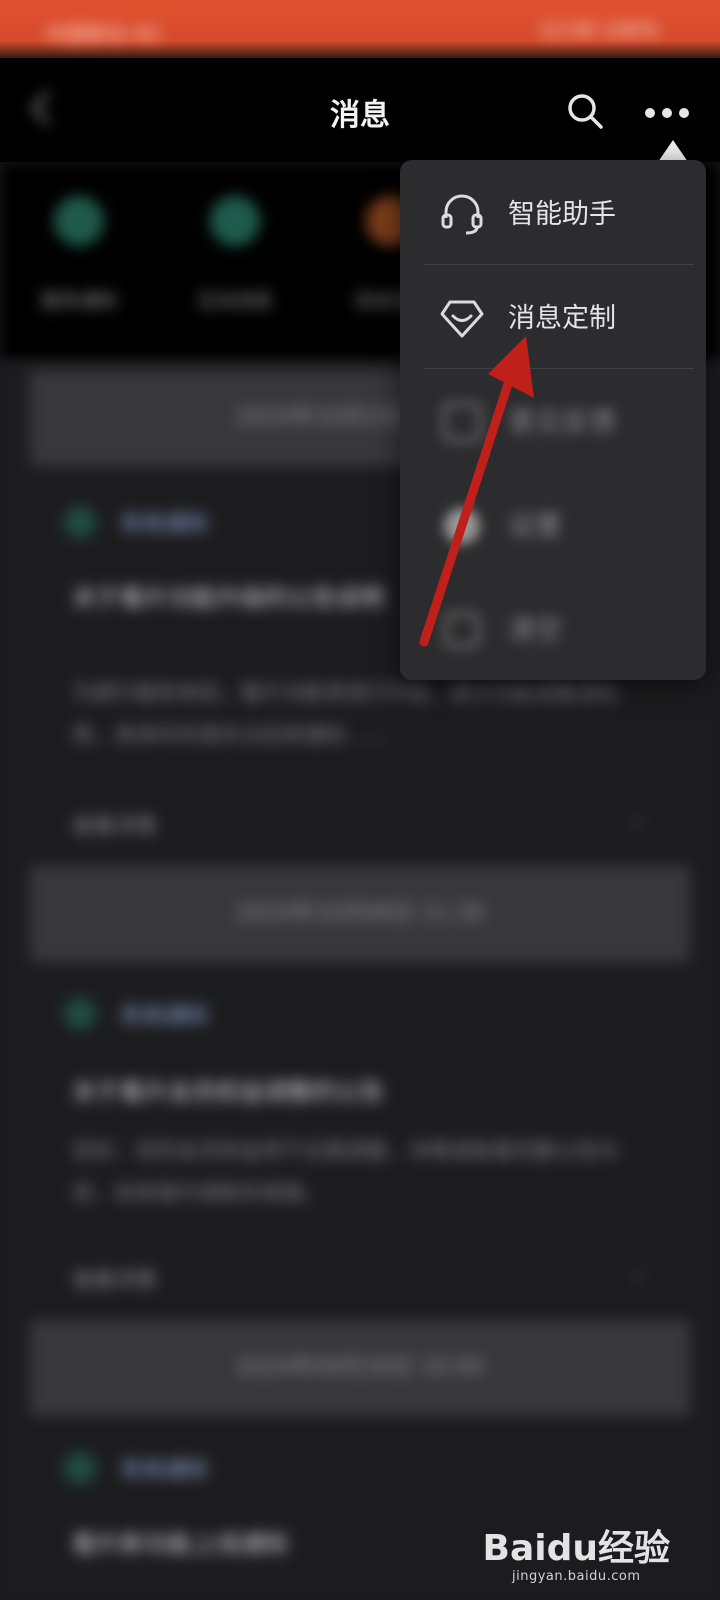 This screenshot has height=1600, width=720. Describe the element at coordinates (345, 1172) in the screenshot. I see `card-body: 您好，您的会员权益将于近期调整，详情请查看完整公告内容，如有疑问请联系客服。` at that location.